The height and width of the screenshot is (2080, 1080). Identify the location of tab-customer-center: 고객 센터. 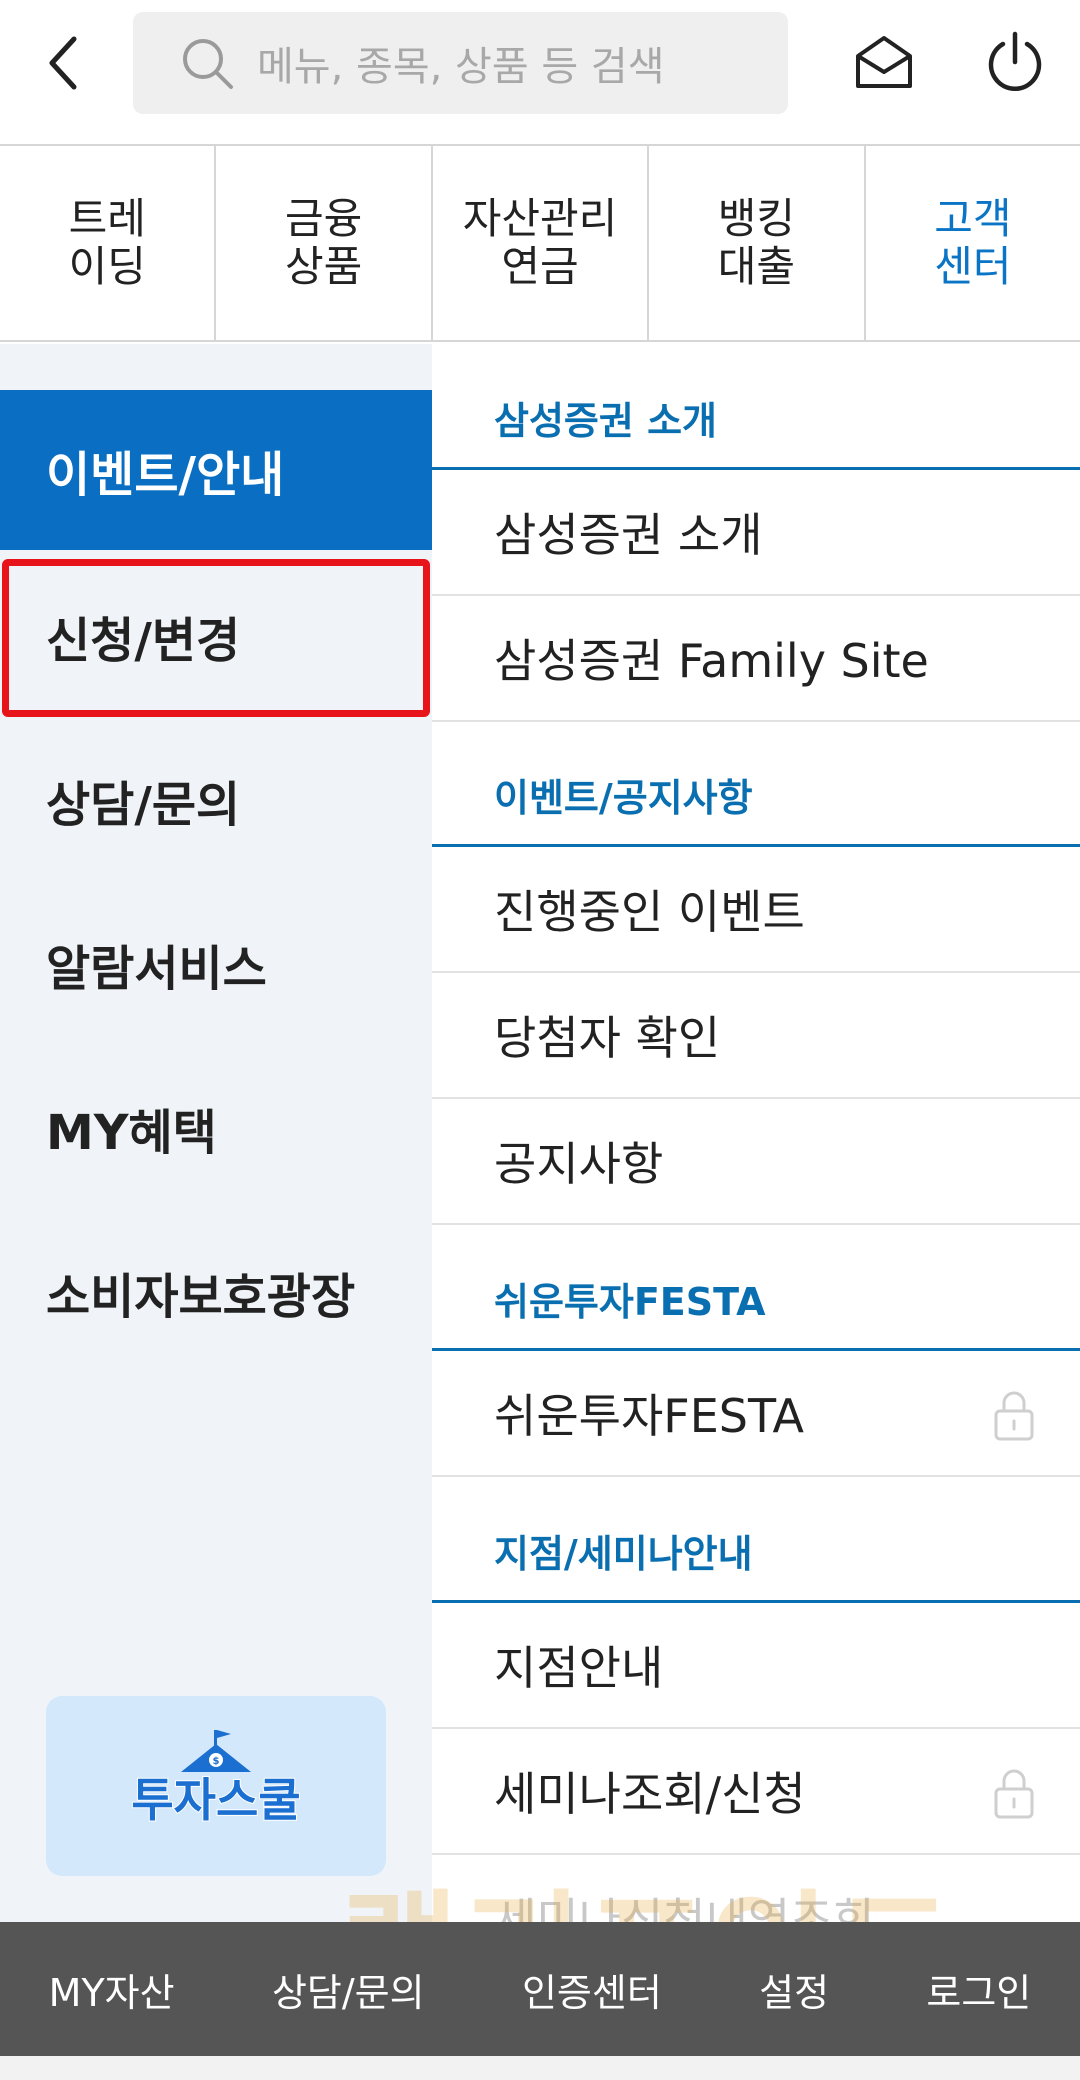
(973, 243).